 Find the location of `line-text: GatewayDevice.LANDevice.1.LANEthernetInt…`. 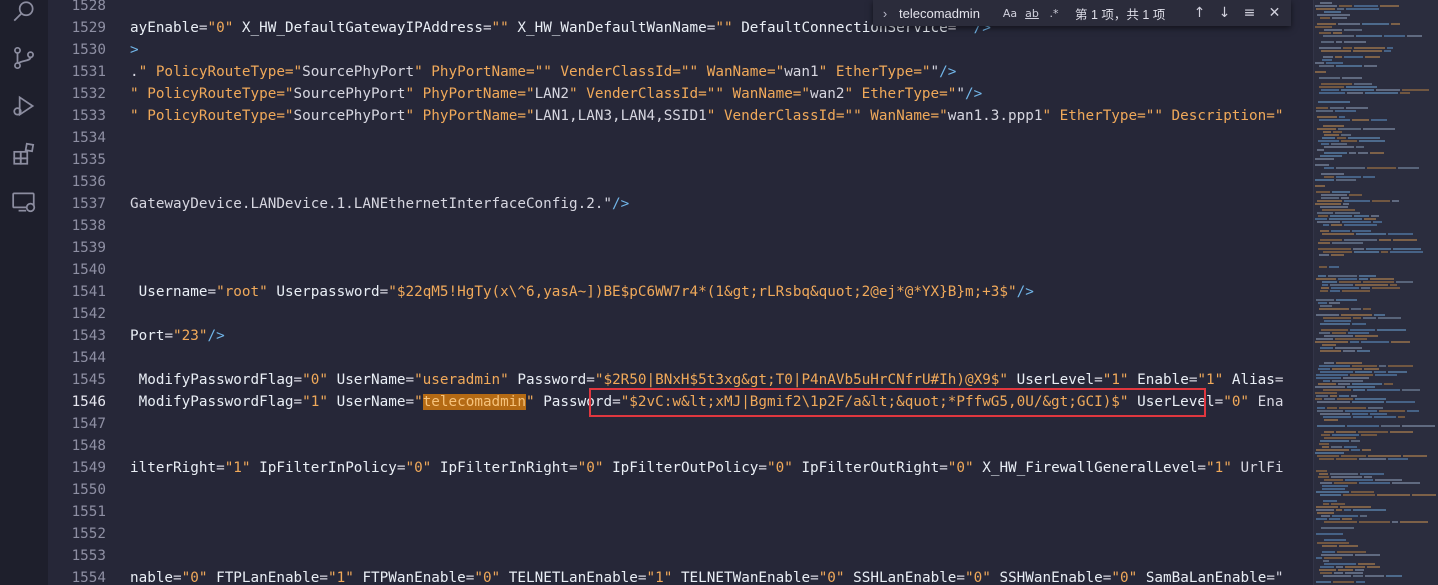

line-text: GatewayDevice.LANDevice.1.LANEthernetInt… is located at coordinates (380, 204).